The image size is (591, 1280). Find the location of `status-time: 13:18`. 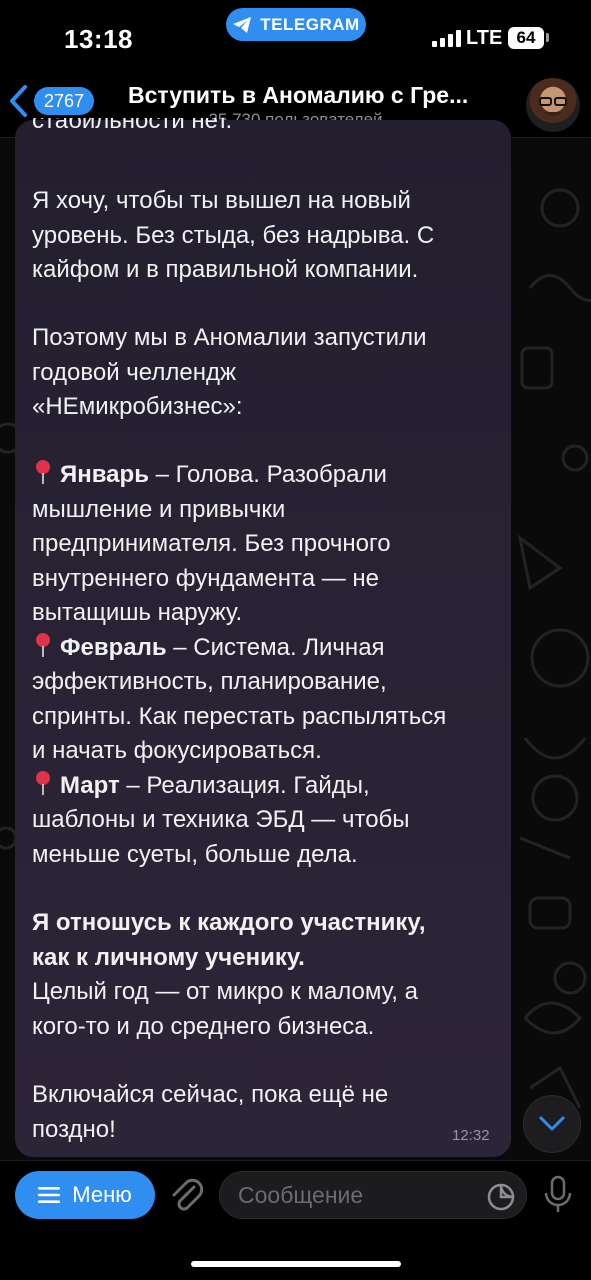

status-time: 13:18 is located at coordinates (98, 39).